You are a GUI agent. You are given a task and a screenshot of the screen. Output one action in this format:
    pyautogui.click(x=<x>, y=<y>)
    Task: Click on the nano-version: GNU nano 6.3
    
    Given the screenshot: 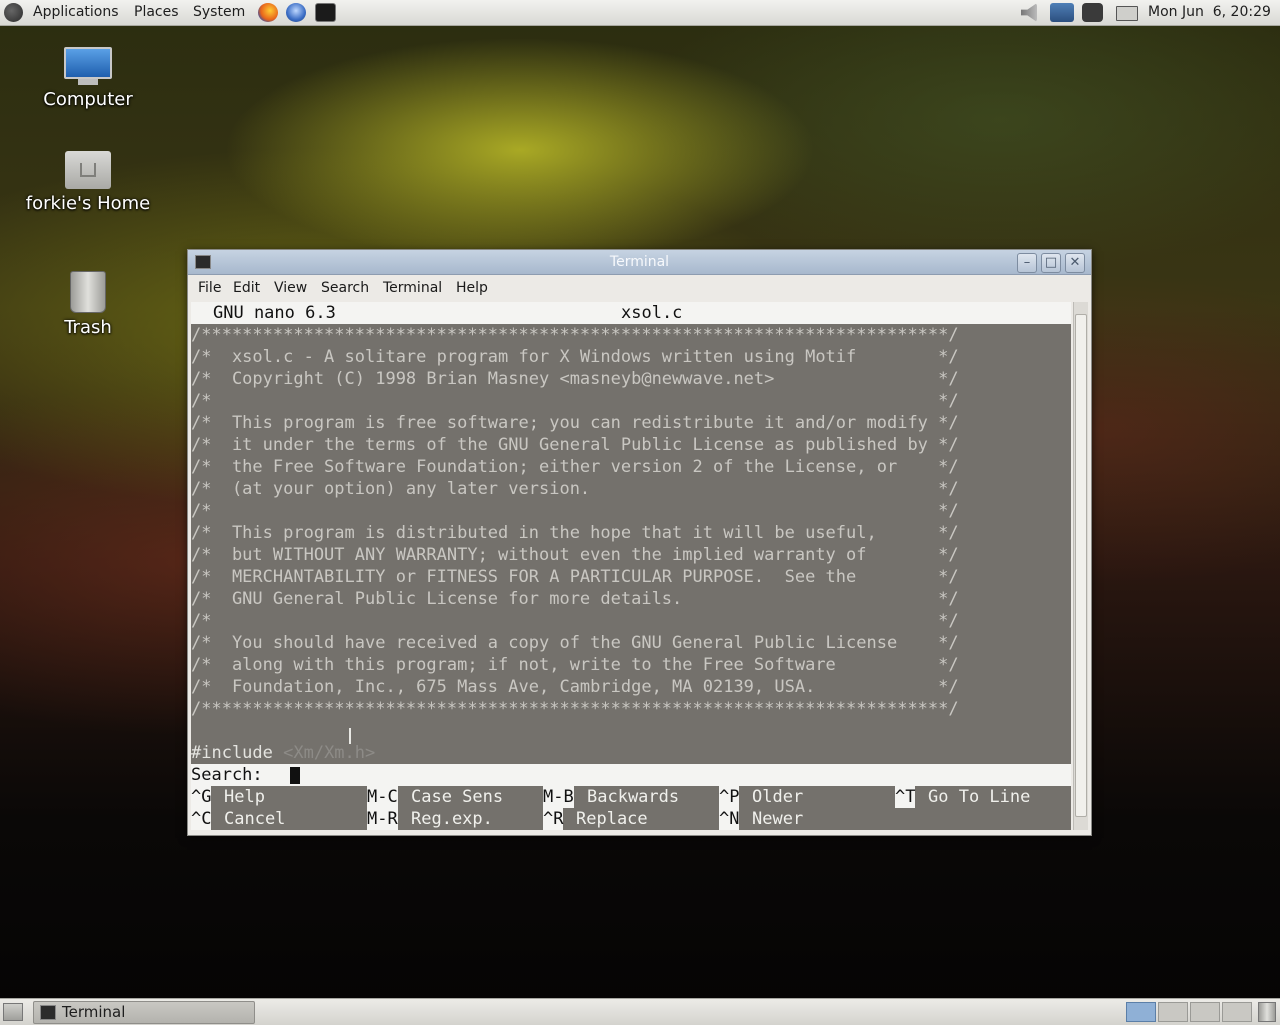 What is the action you would take?
    pyautogui.click(x=274, y=313)
    